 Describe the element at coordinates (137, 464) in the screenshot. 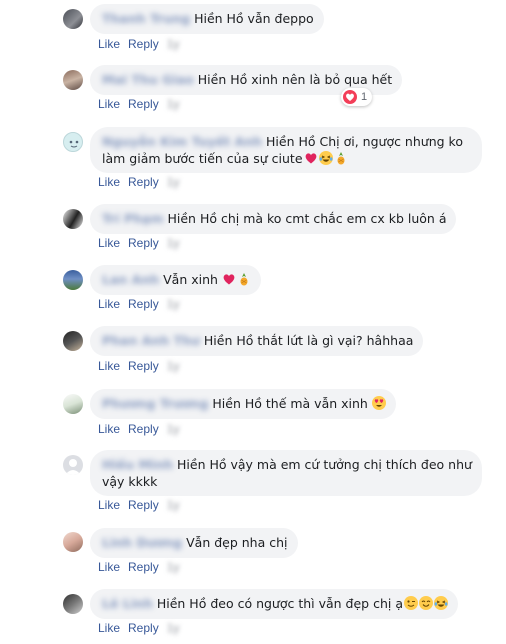

I see `comment-author: Hiếu Minh` at that location.